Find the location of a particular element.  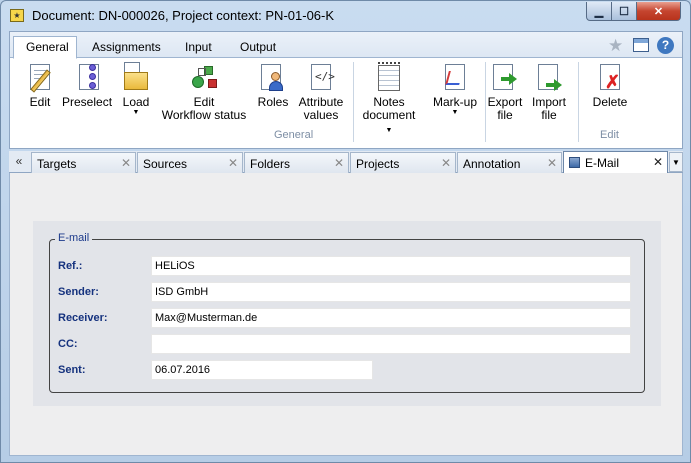

export-label-1: Export is located at coordinates (505, 102).